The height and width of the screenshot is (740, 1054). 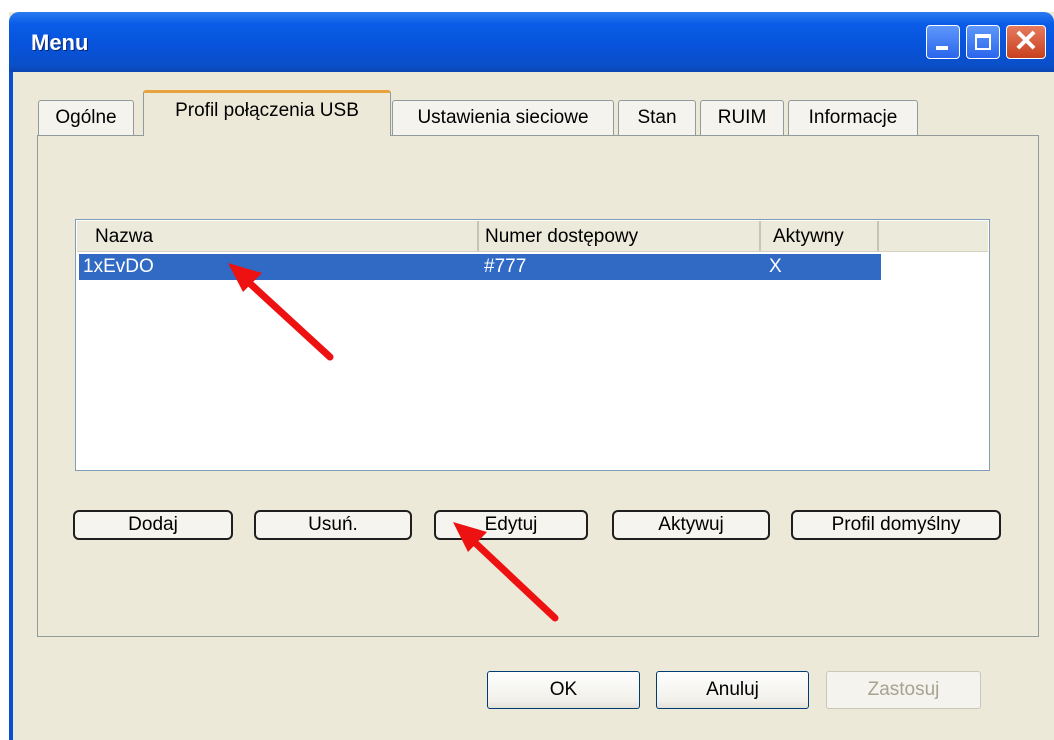 What do you see at coordinates (732, 690) in the screenshot?
I see `cancel-button: Anuluj` at bounding box center [732, 690].